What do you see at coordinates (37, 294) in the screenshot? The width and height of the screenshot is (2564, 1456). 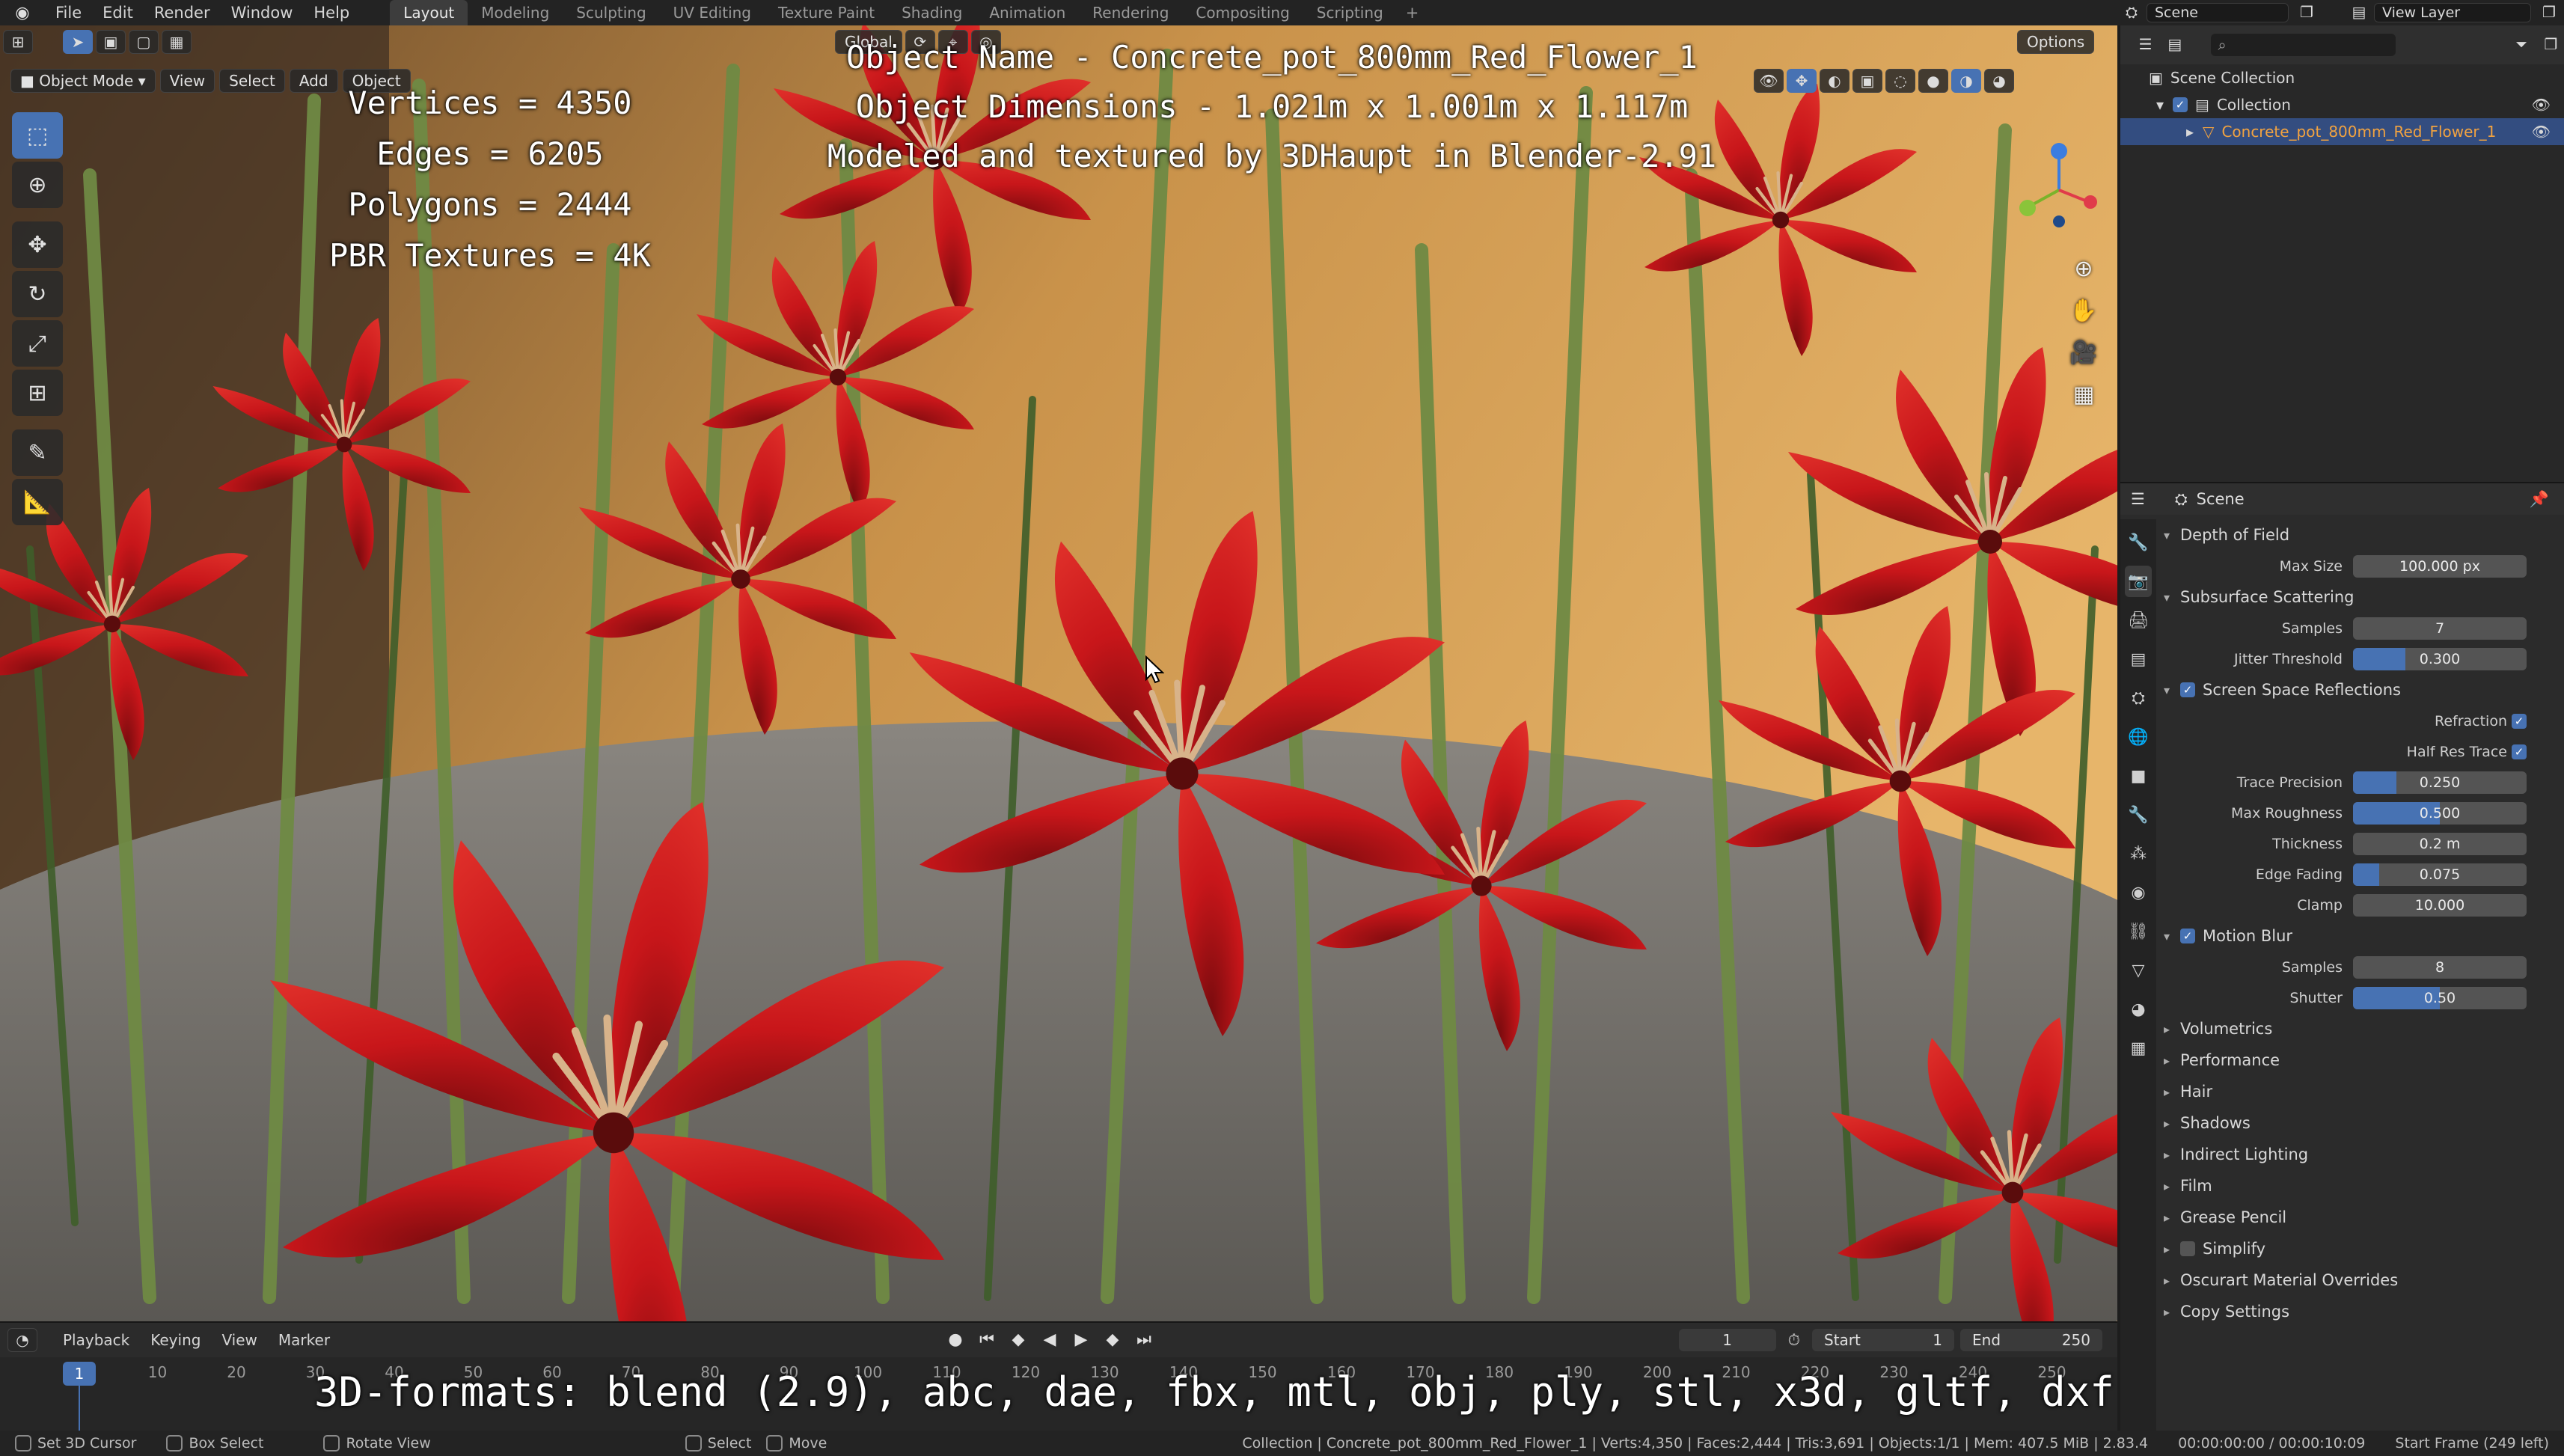 I see `rotate-tool-icon: ↻` at bounding box center [37, 294].